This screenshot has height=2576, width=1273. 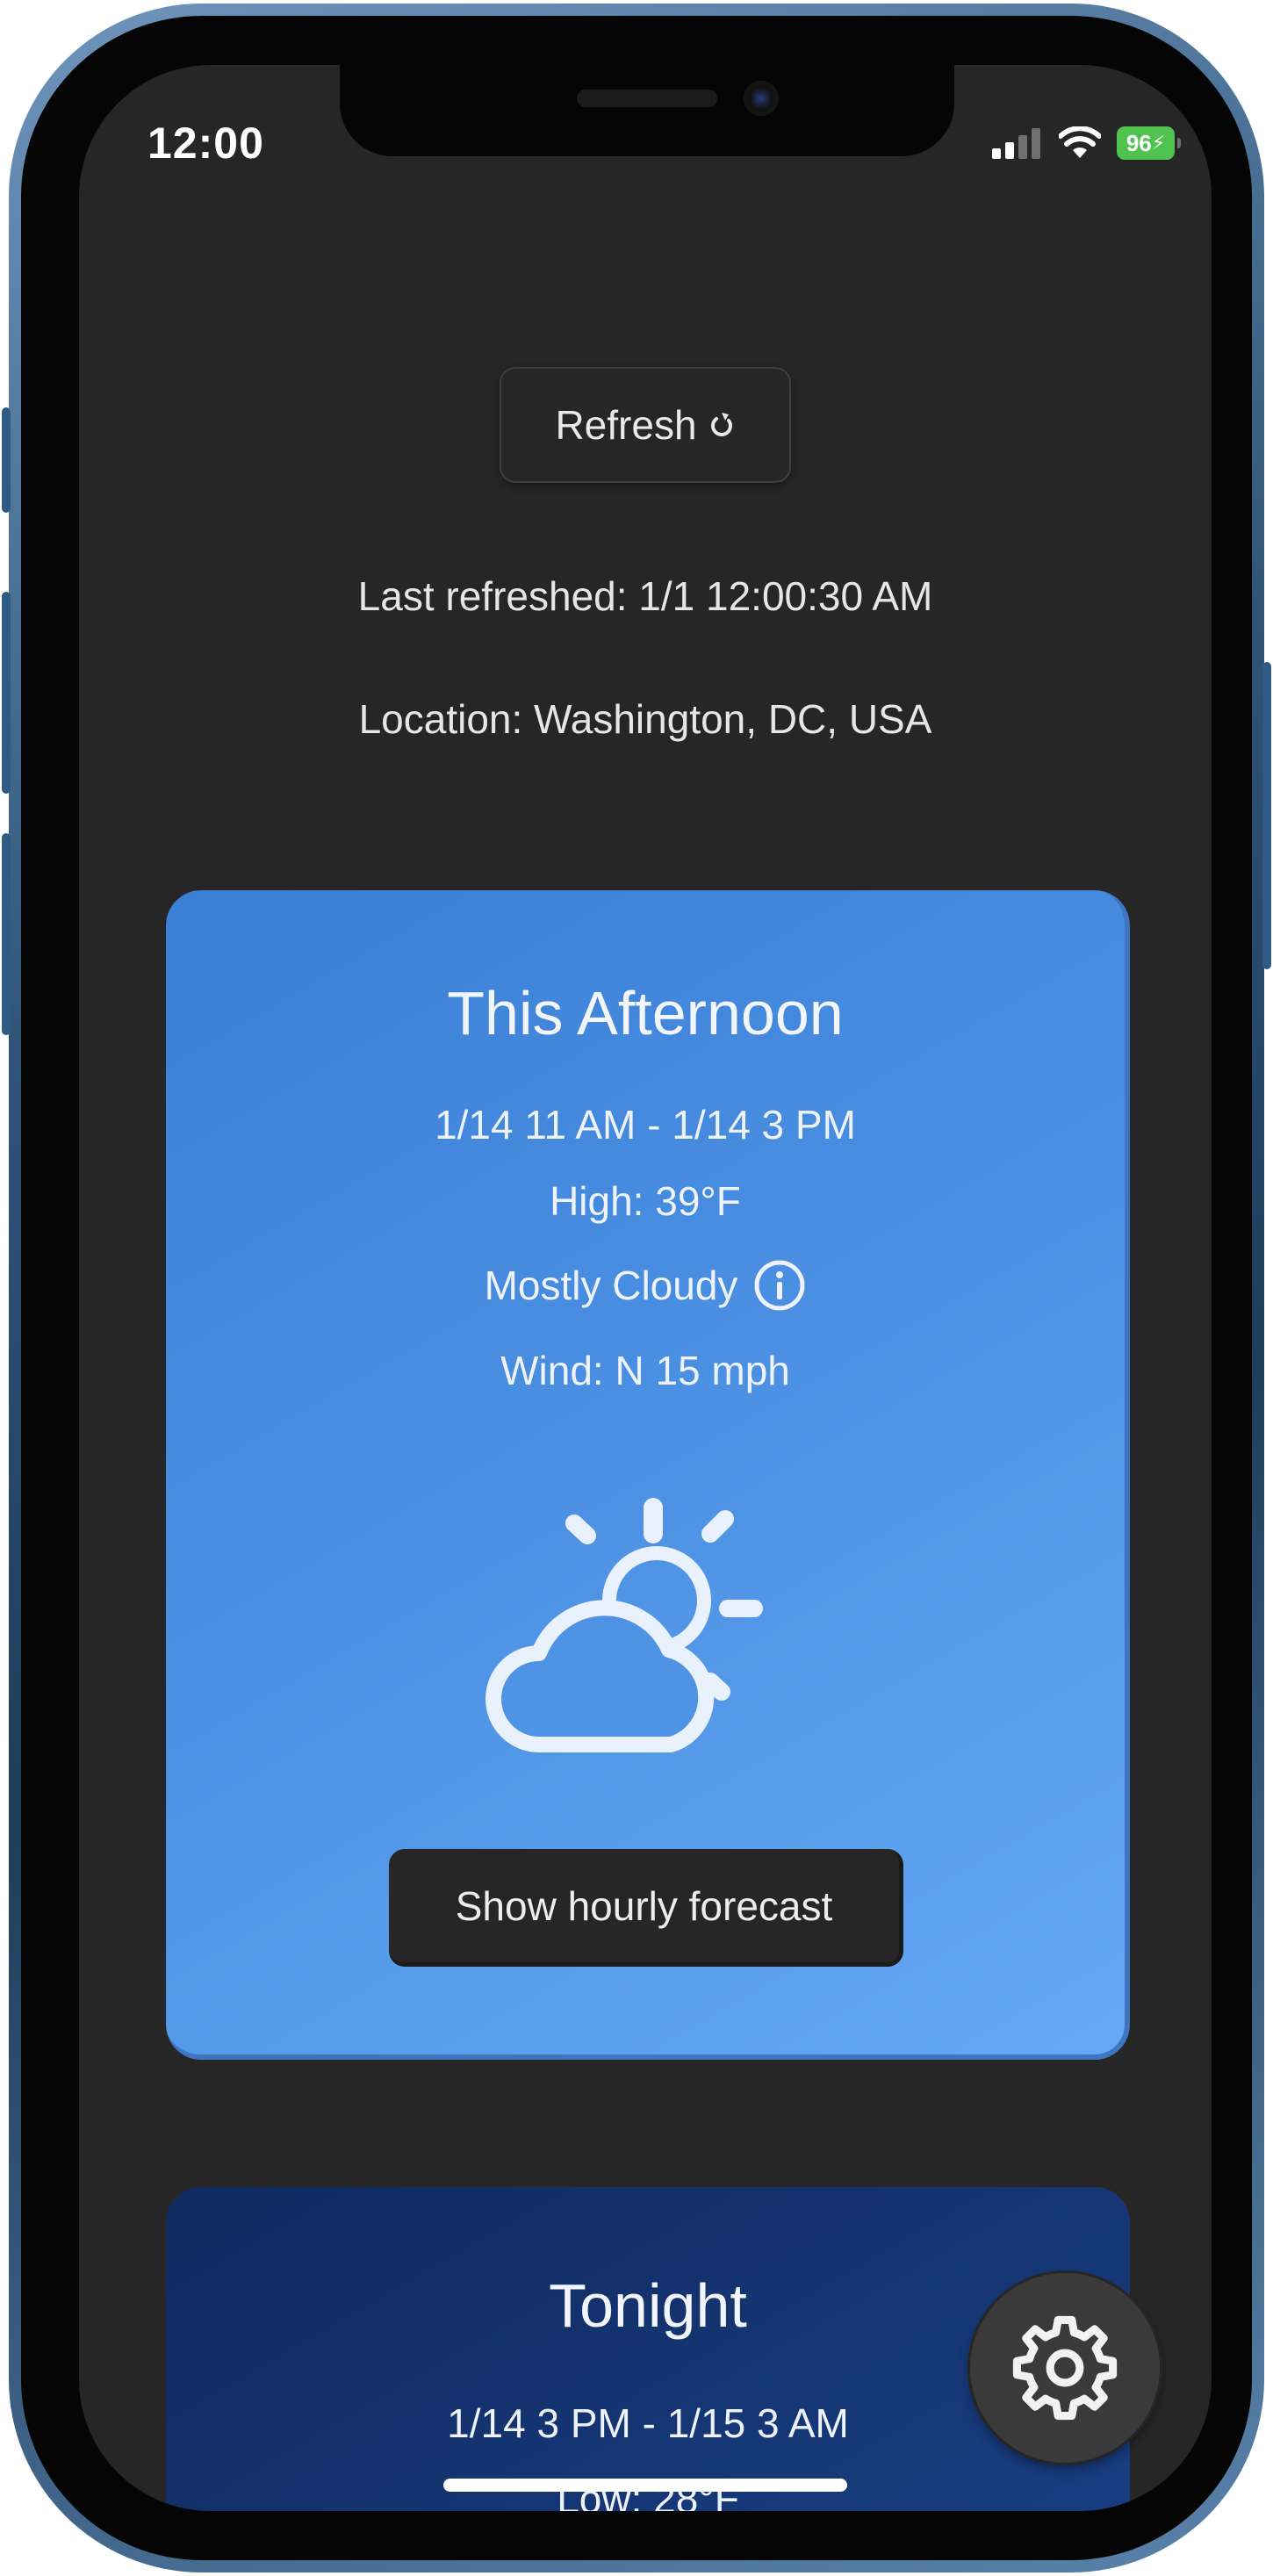 What do you see at coordinates (645, 1201) in the screenshot?
I see `temperature: High: 39°F` at bounding box center [645, 1201].